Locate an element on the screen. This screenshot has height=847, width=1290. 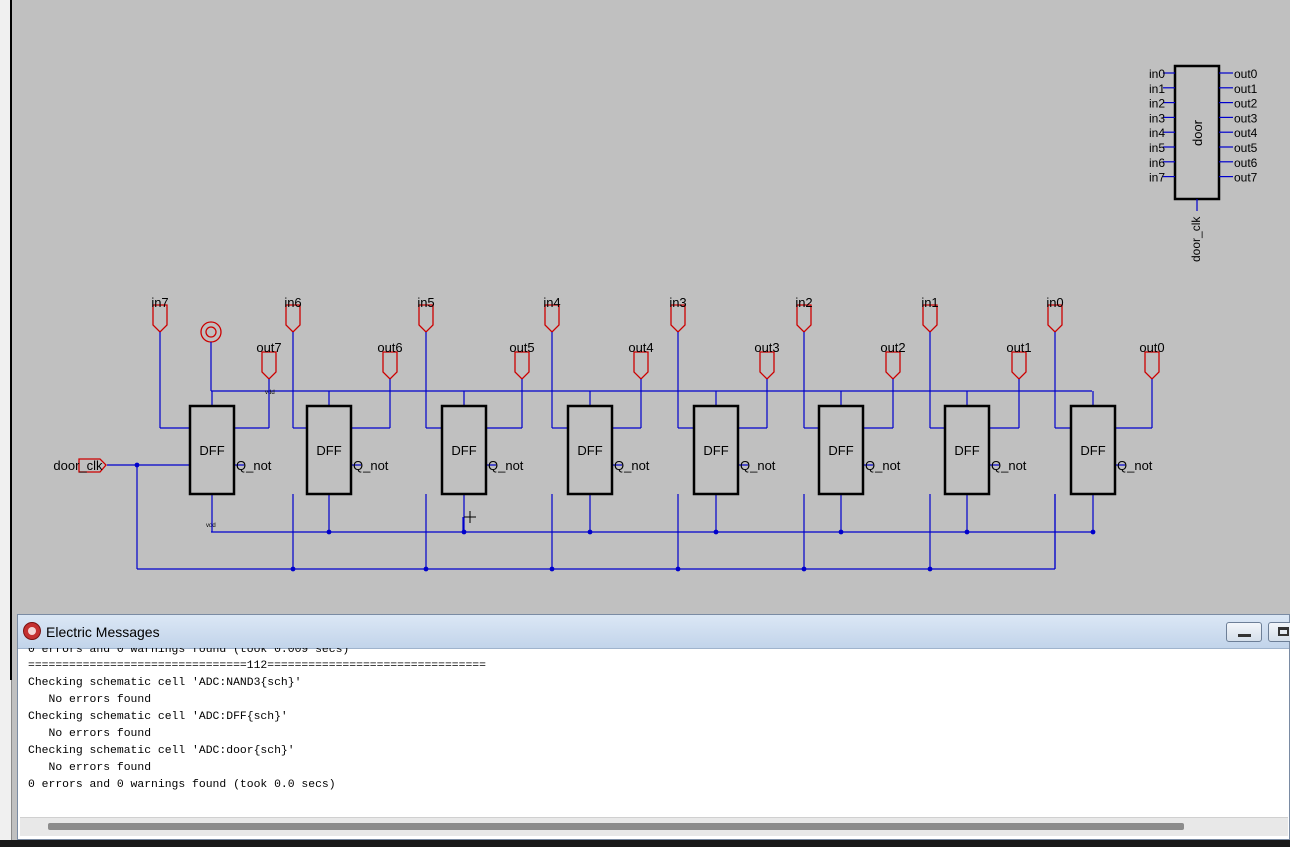
log-line: Checking schematic cell 'ADC:DFF{sch}' is located at coordinates (158, 717).